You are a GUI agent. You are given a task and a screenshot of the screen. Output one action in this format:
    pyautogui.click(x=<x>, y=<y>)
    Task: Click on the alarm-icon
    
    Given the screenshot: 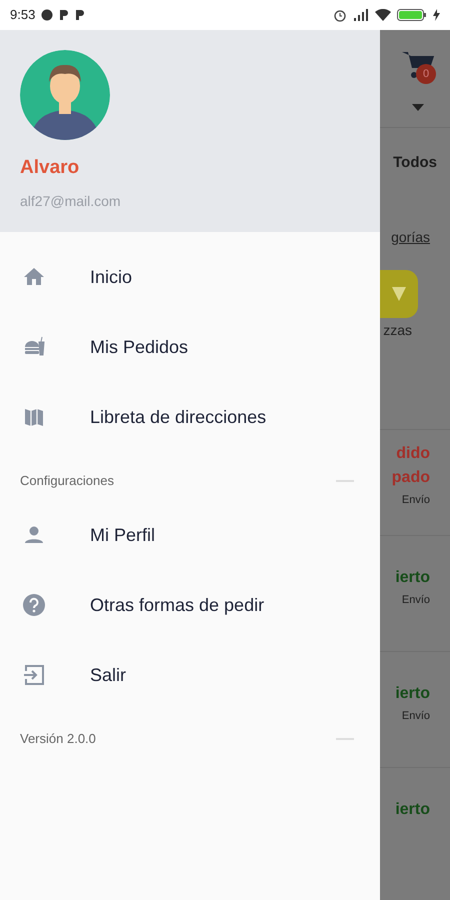 What is the action you would take?
    pyautogui.click(x=340, y=15)
    